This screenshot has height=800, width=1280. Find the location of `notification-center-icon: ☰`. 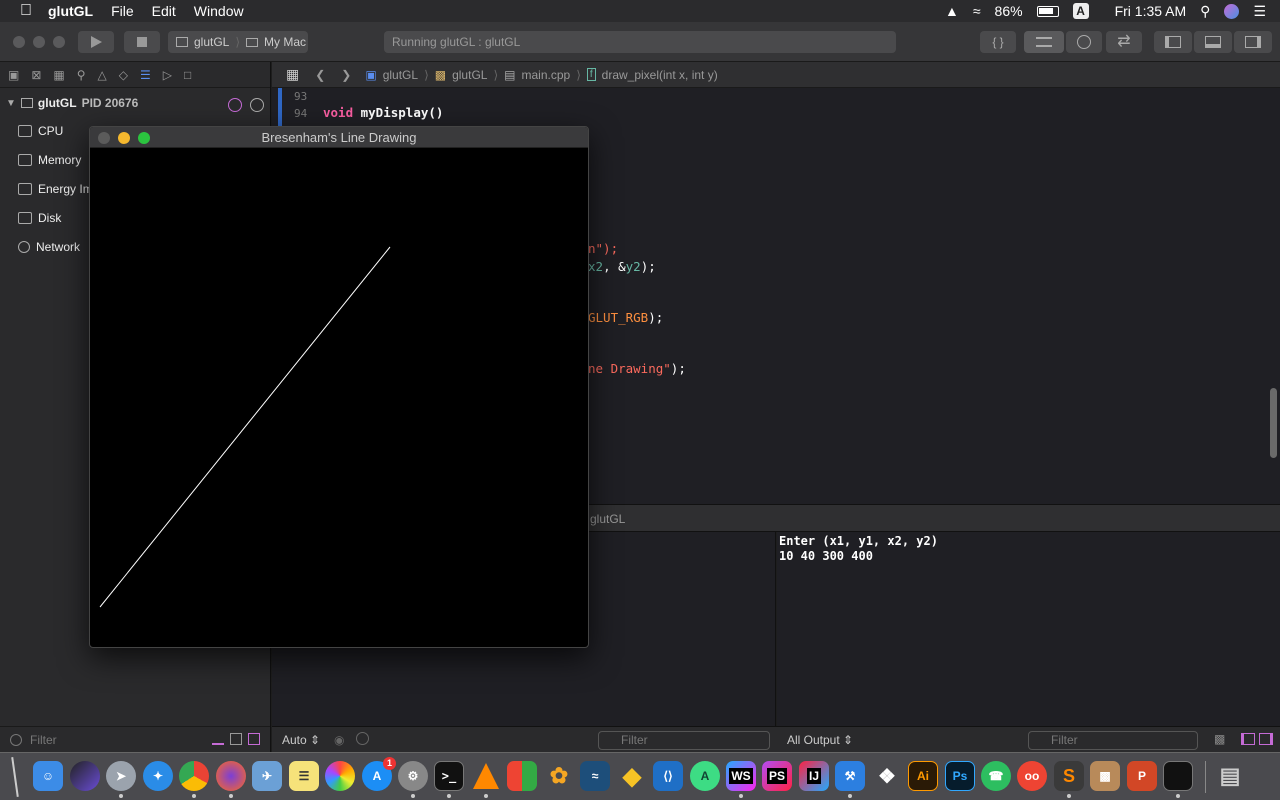

notification-center-icon: ☰ is located at coordinates (1259, 11).